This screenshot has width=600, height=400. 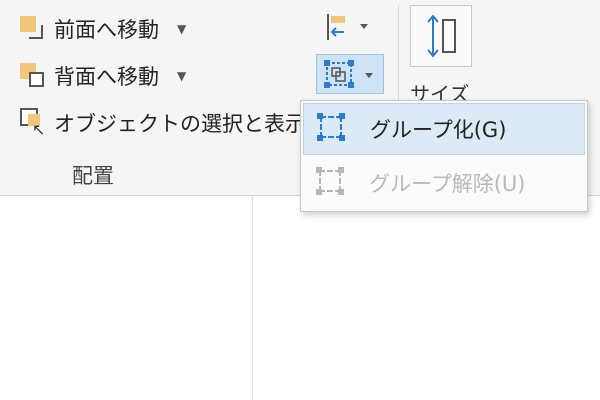 I want to click on align-button, so click(x=346, y=27).